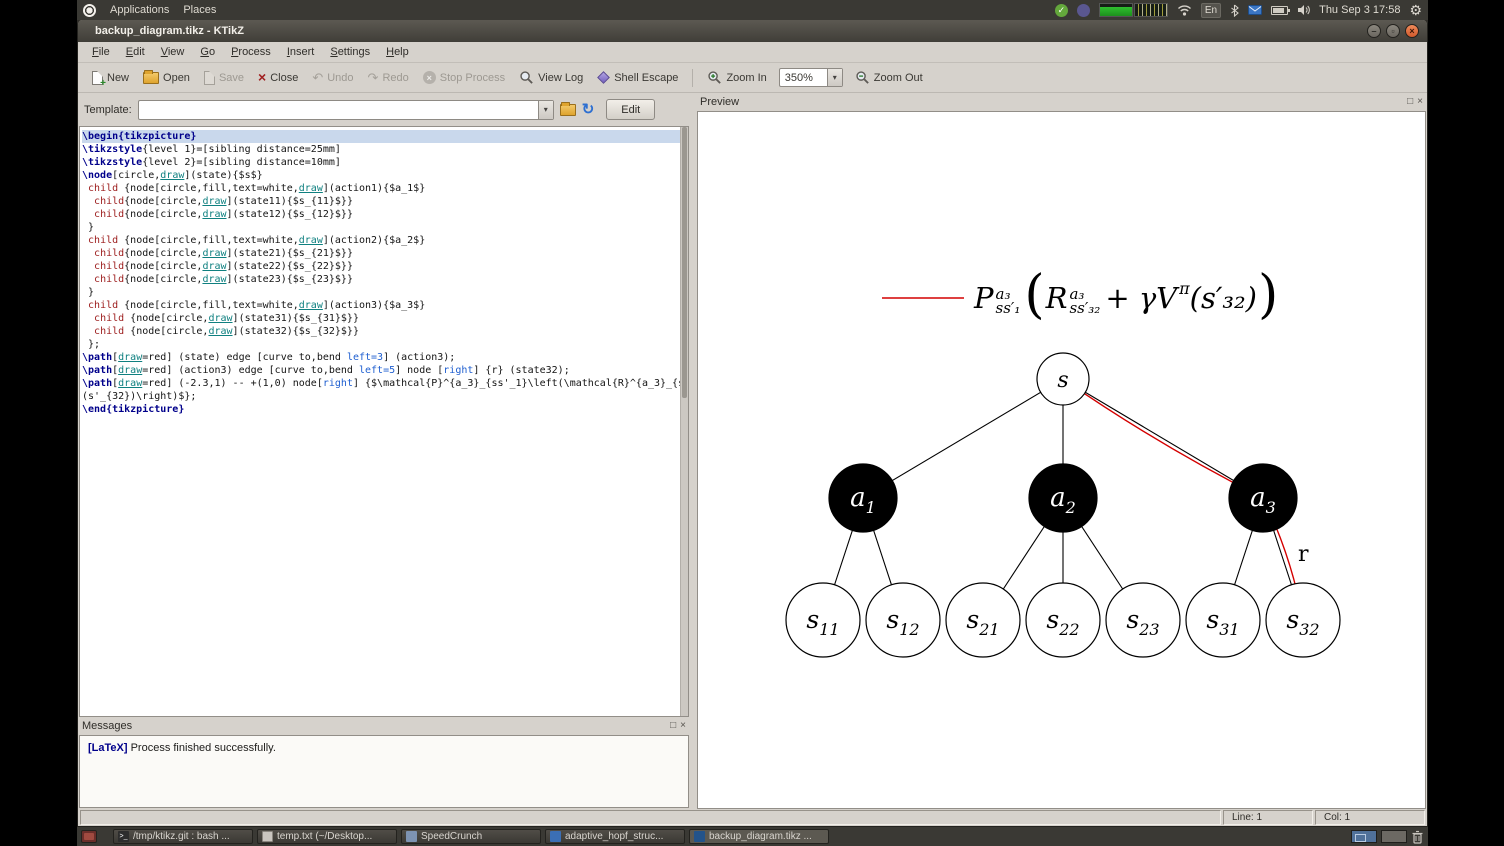  I want to click on preview-float-icon: □, so click(1410, 102).